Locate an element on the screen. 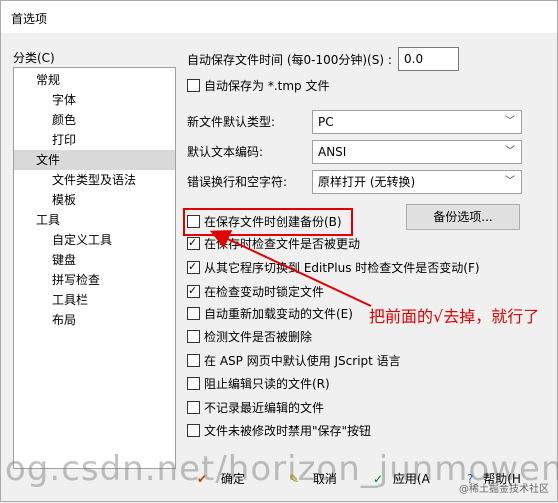 This screenshot has width=558, height=503. cancel-icon: ✎ is located at coordinates (294, 479).